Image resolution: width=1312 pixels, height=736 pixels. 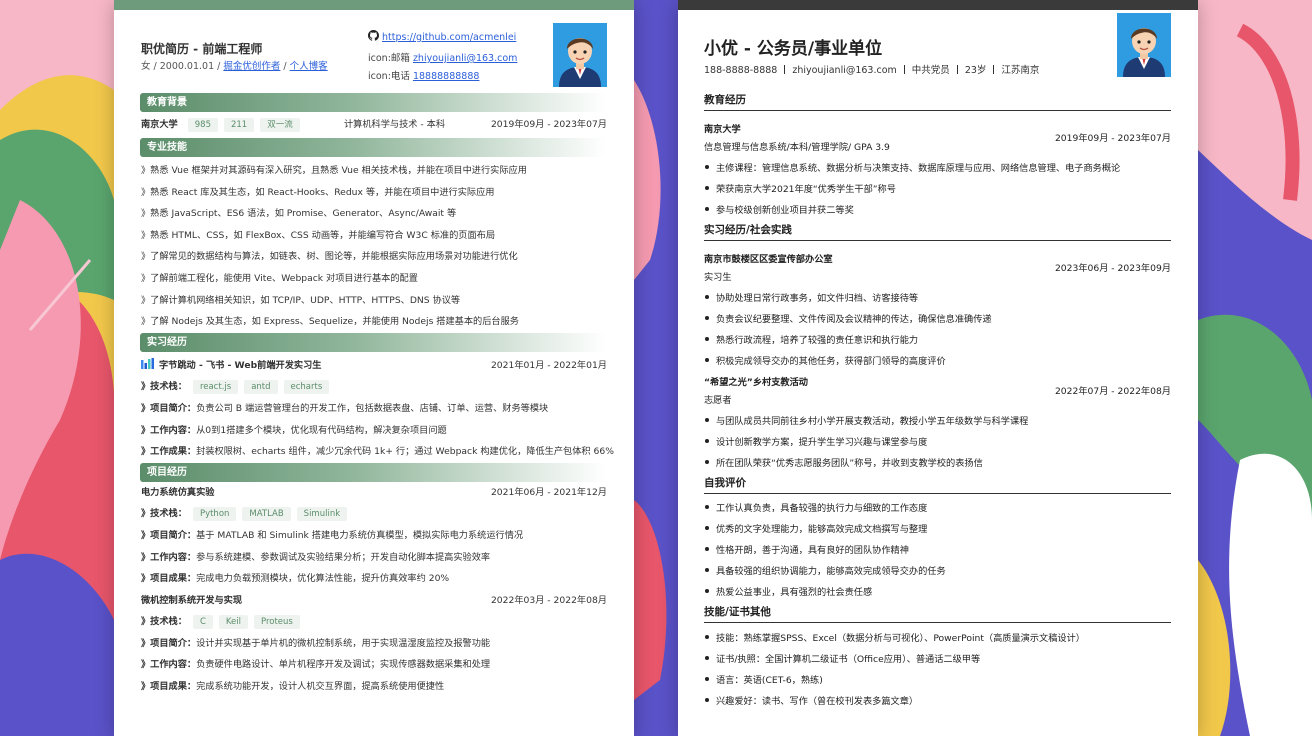 What do you see at coordinates (374, 579) in the screenshot?
I see `project-result: 》项目成果：完成电力负载预测模块，优化算法性能，提升仿真效率约 20%` at bounding box center [374, 579].